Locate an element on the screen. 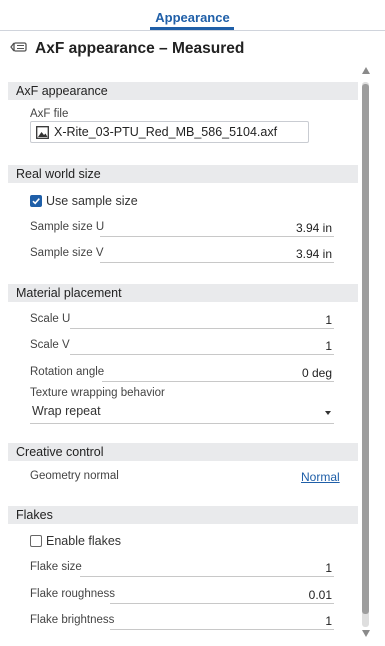 Image resolution: width=385 pixels, height=646 pixels. use-sample-size-label: Use sample size is located at coordinates (92, 201).